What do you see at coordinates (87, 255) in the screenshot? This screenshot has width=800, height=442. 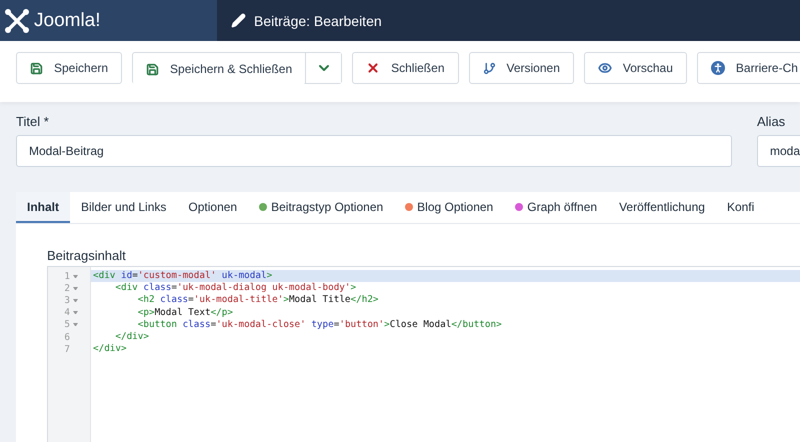 I see `editor-label: Beitragsinhalt` at bounding box center [87, 255].